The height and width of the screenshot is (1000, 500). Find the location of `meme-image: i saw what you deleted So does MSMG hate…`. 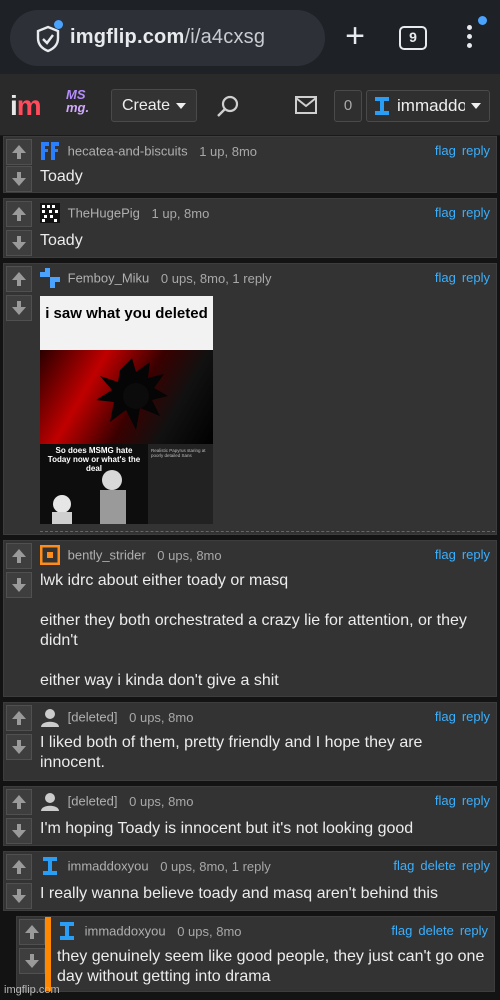

meme-image: i saw what you deleted So does MSMG hate… is located at coordinates (126, 410).